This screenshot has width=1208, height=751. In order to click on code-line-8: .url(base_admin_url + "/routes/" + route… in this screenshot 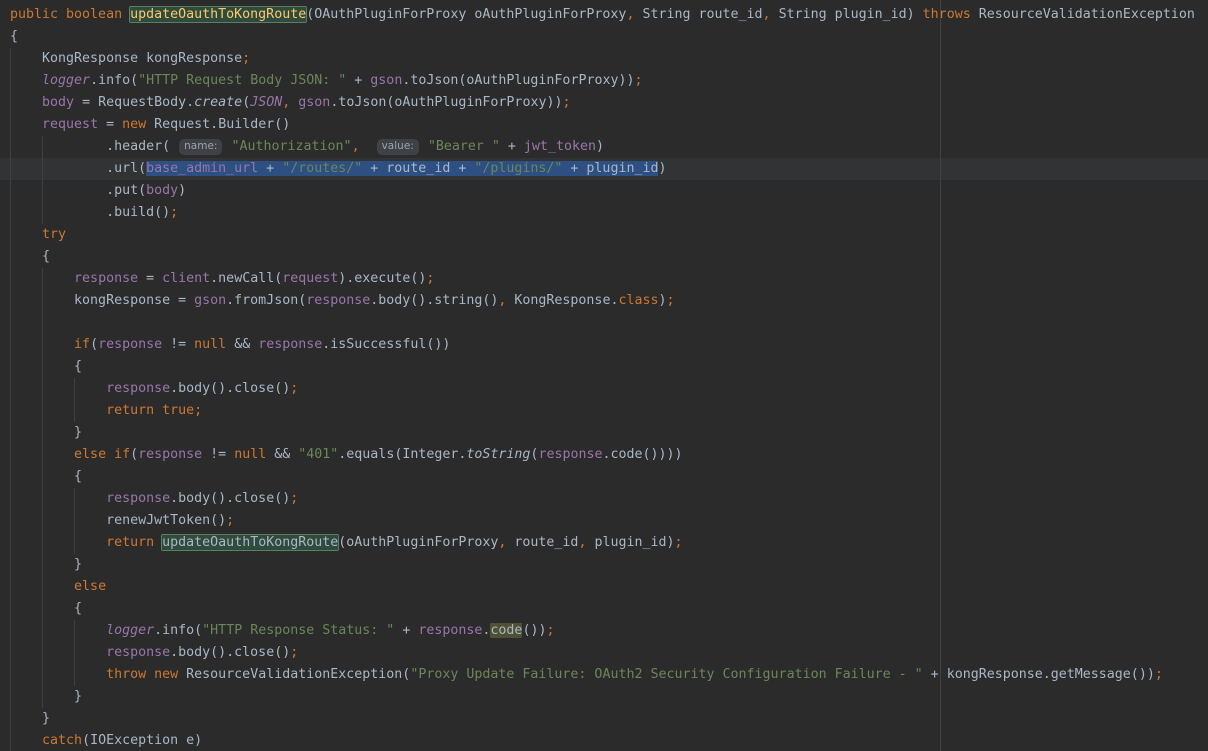, I will do `click(604, 169)`.